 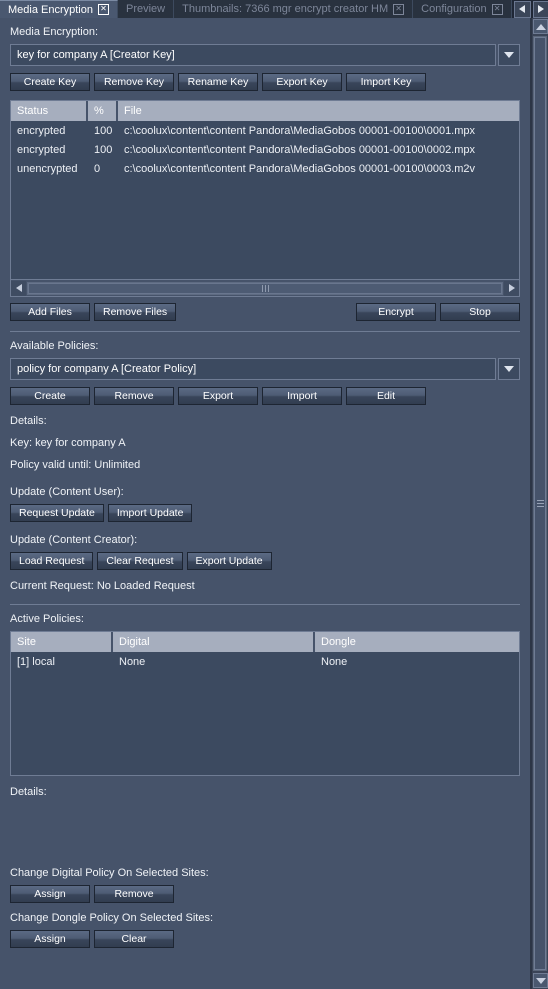 I want to click on arrow-left-icon, so click(x=18, y=288).